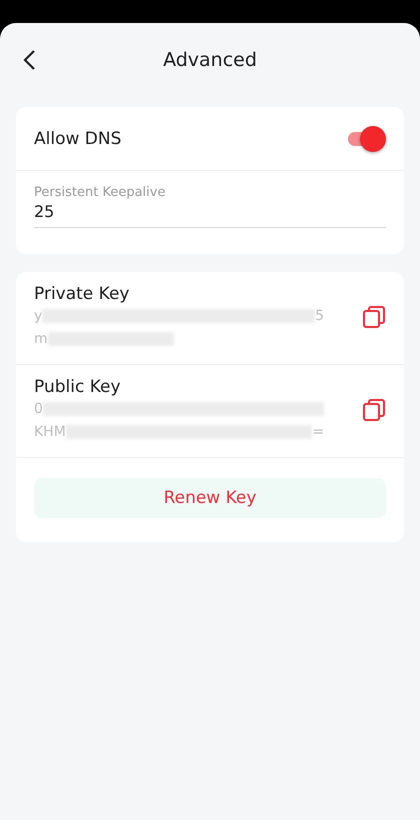  What do you see at coordinates (319, 316) in the screenshot?
I see `key-text: 5` at bounding box center [319, 316].